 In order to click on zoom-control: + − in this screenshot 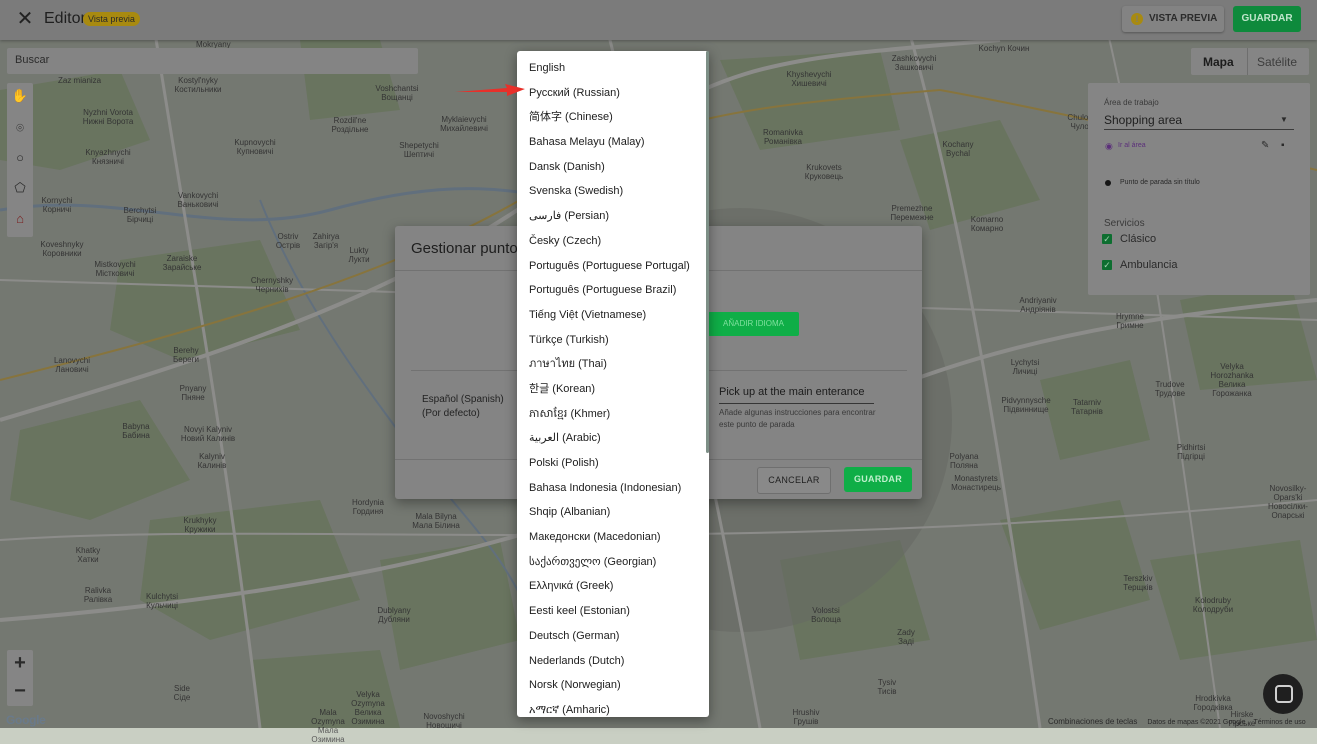, I will do `click(20, 678)`.